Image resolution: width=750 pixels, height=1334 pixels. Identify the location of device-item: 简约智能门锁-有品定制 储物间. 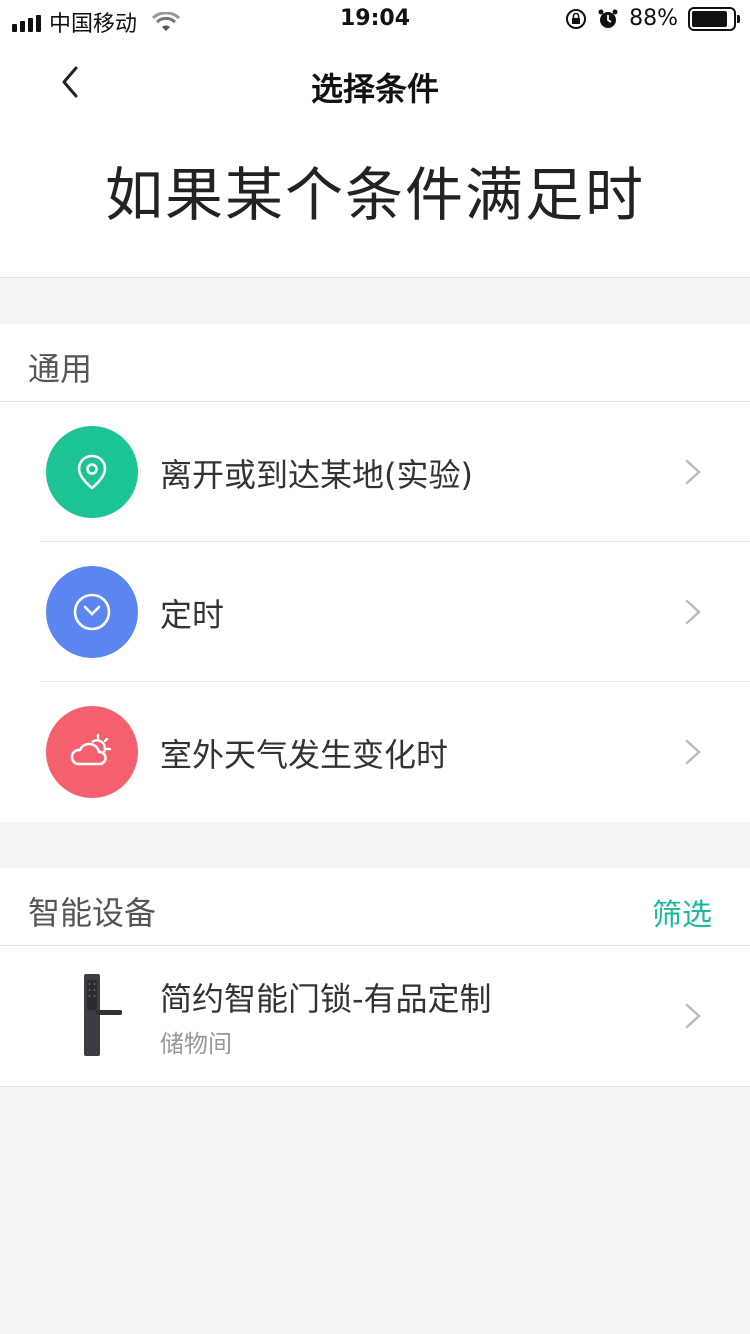
(375, 1016).